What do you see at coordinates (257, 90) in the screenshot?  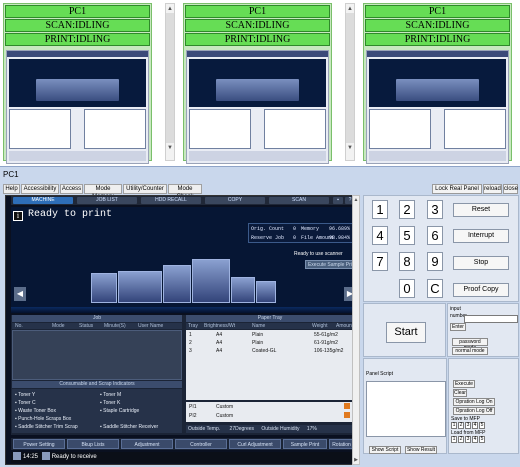 I see `machine-image` at bounding box center [257, 90].